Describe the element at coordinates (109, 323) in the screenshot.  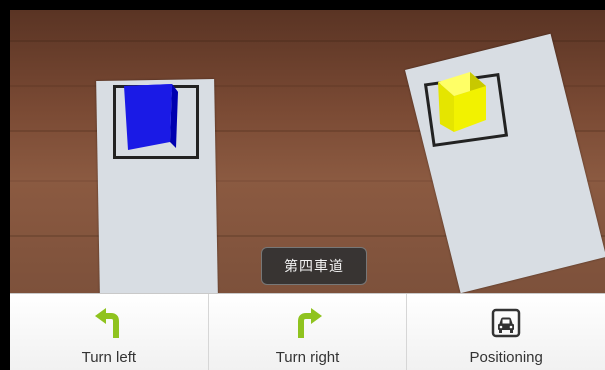
I see `turn-left-arrow-icon` at that location.